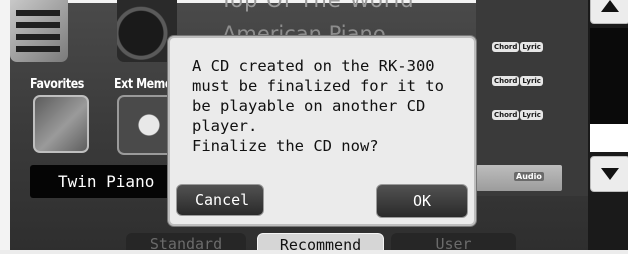  Describe the element at coordinates (318, 86) in the screenshot. I see `dialog-message-line: must be finalized for it to` at that location.